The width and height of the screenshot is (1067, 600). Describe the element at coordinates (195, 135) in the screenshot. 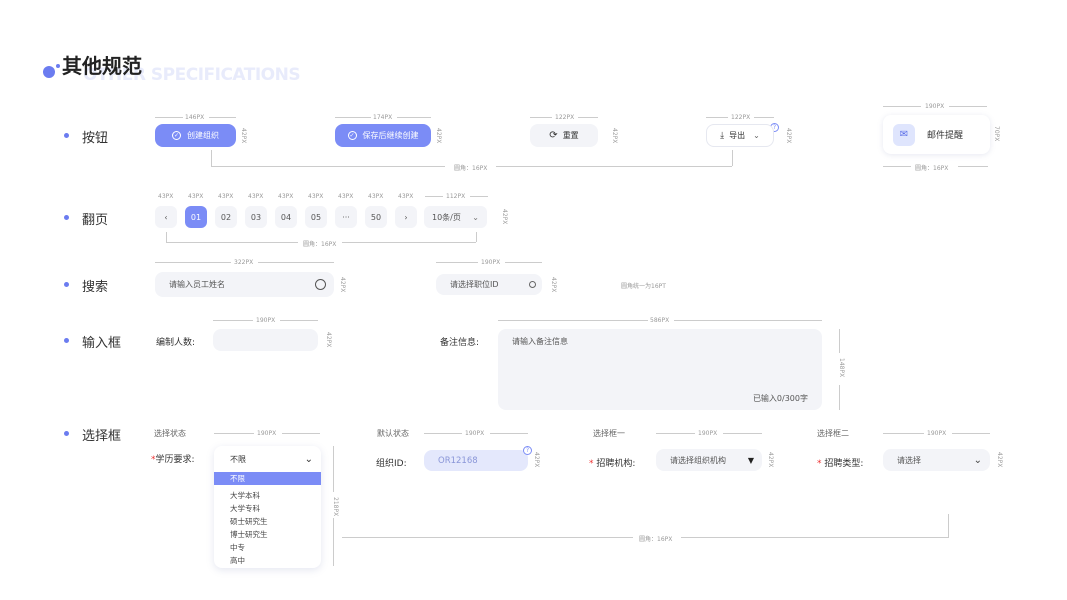

I see `create-org-button: ✓ 创建组织` at that location.